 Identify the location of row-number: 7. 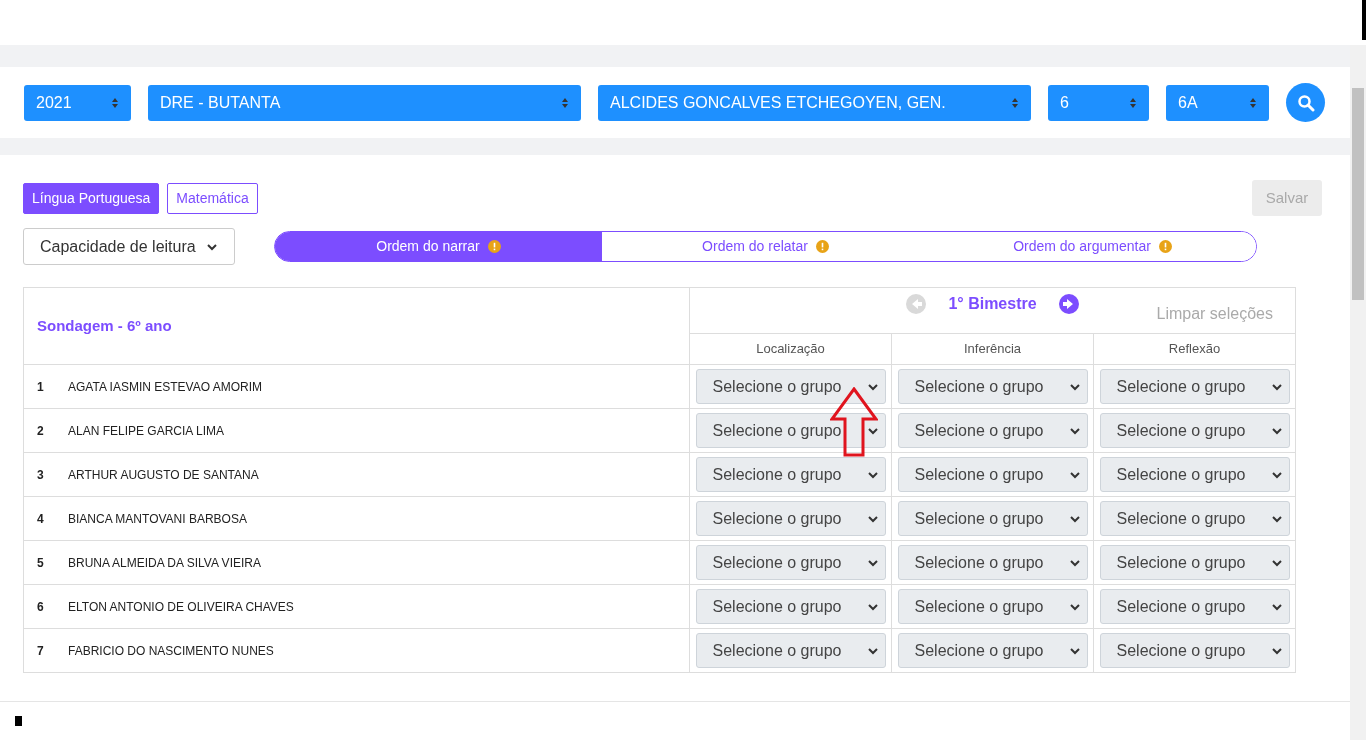
(41, 651).